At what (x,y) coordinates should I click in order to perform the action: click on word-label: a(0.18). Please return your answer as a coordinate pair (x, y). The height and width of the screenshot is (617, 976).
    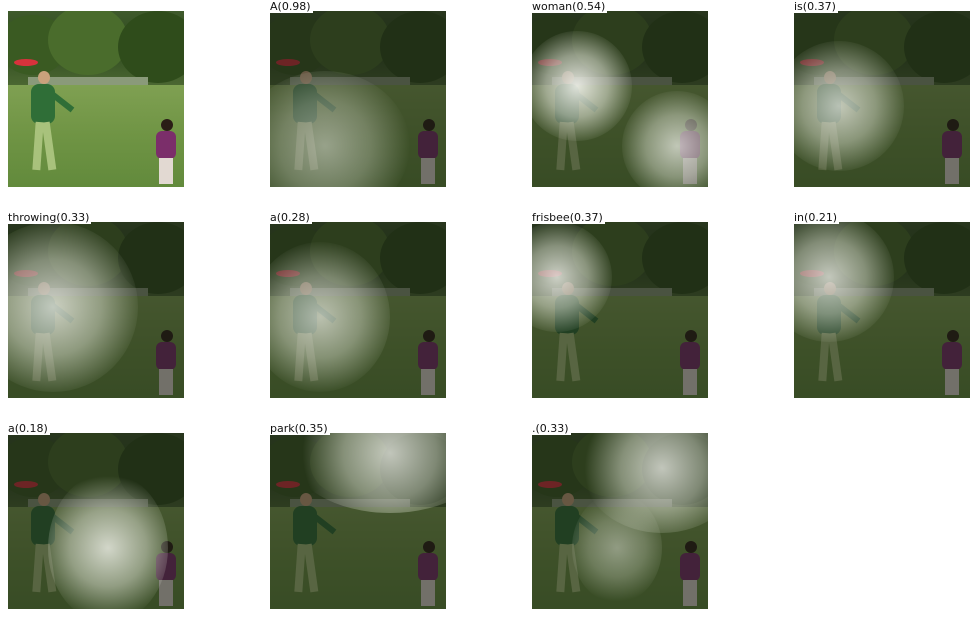
    Looking at the image, I should click on (29, 428).